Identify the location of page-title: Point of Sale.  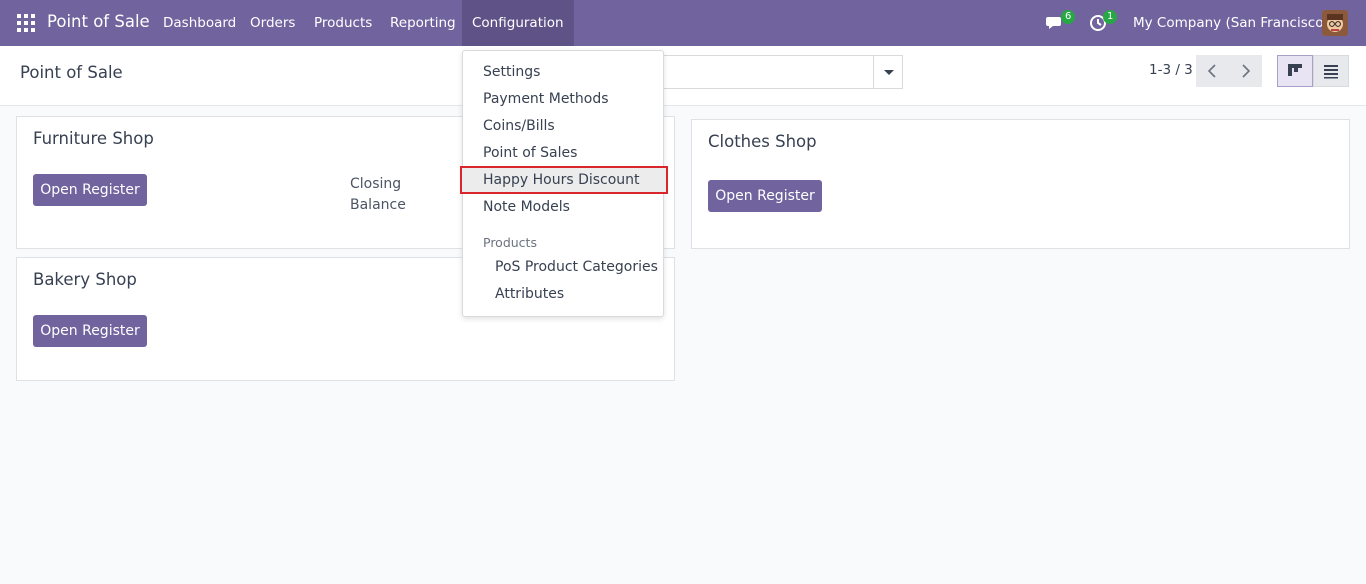
(71, 72).